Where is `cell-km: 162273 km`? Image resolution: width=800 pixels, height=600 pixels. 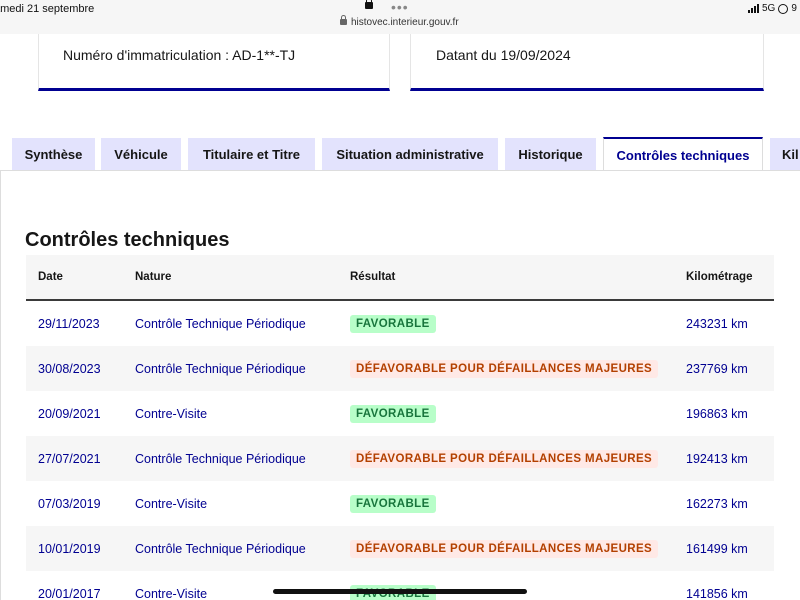
cell-km: 162273 km is located at coordinates (717, 503).